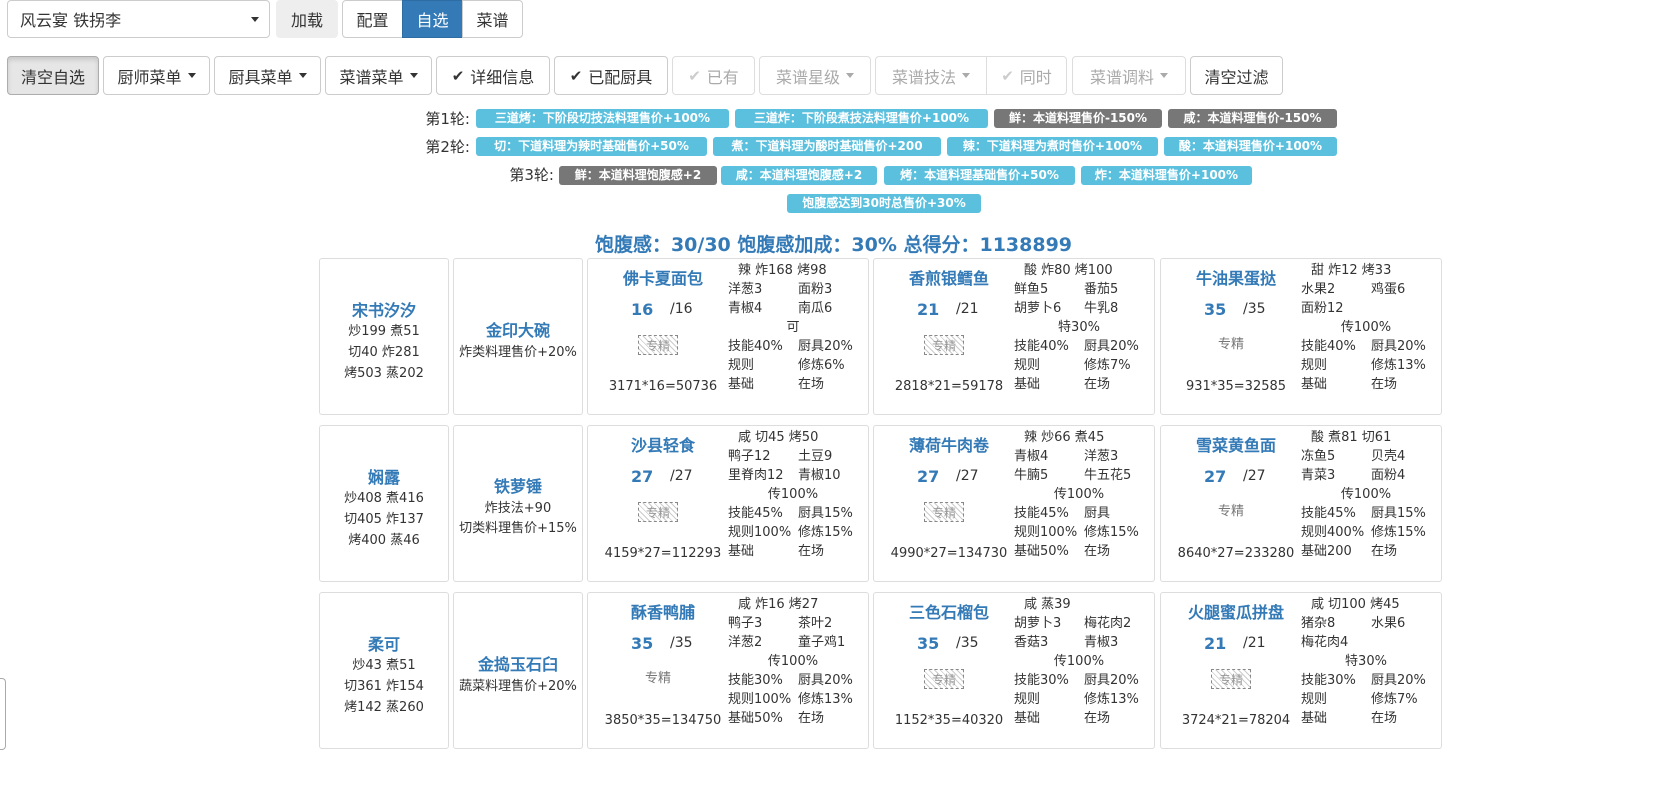 This screenshot has height=804, width=1667. I want to click on recipe-flavor-skills: 酸 煮81 切61, so click(1351, 437).